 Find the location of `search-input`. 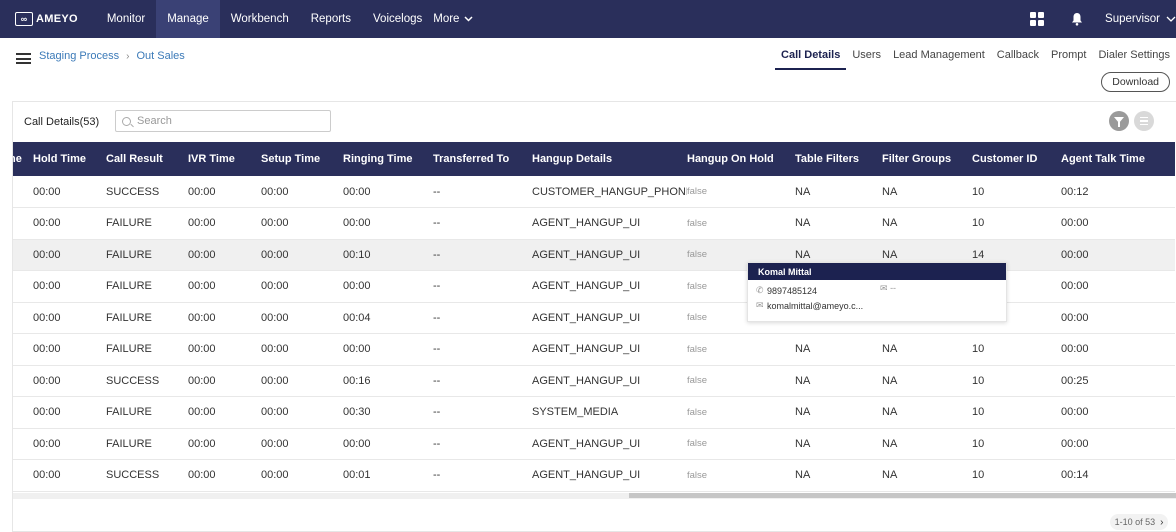

search-input is located at coordinates (227, 121).